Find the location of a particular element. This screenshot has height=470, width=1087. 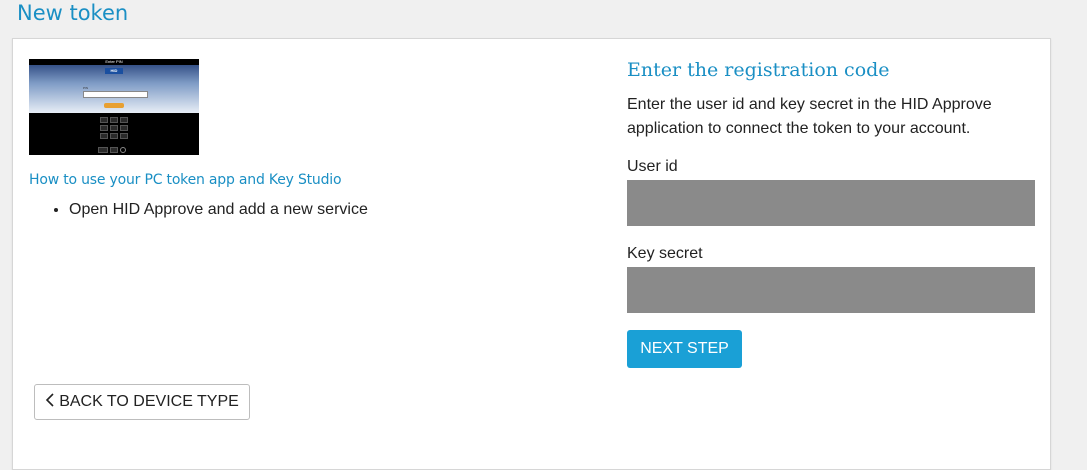

step-item: Open HID Approve and add a new service is located at coordinates (218, 210).